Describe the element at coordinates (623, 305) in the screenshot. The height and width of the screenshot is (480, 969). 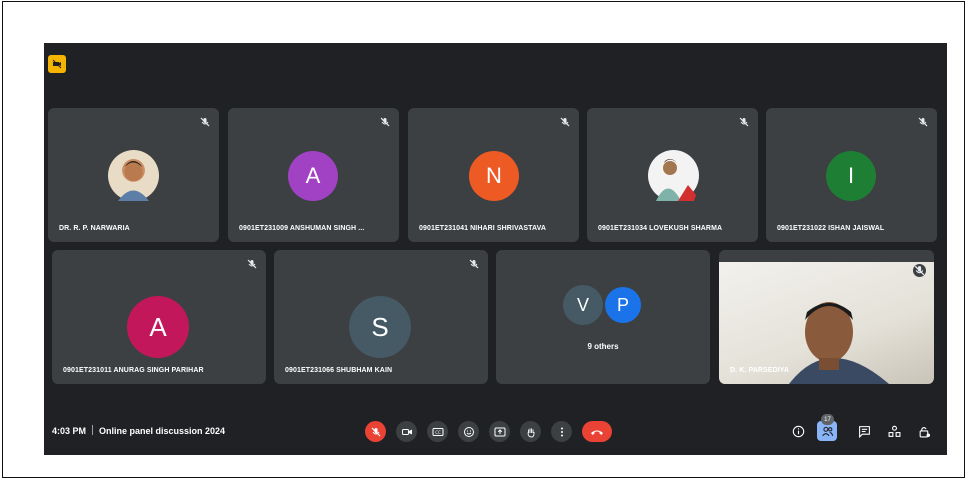
I see `others-avatar-p: P` at that location.